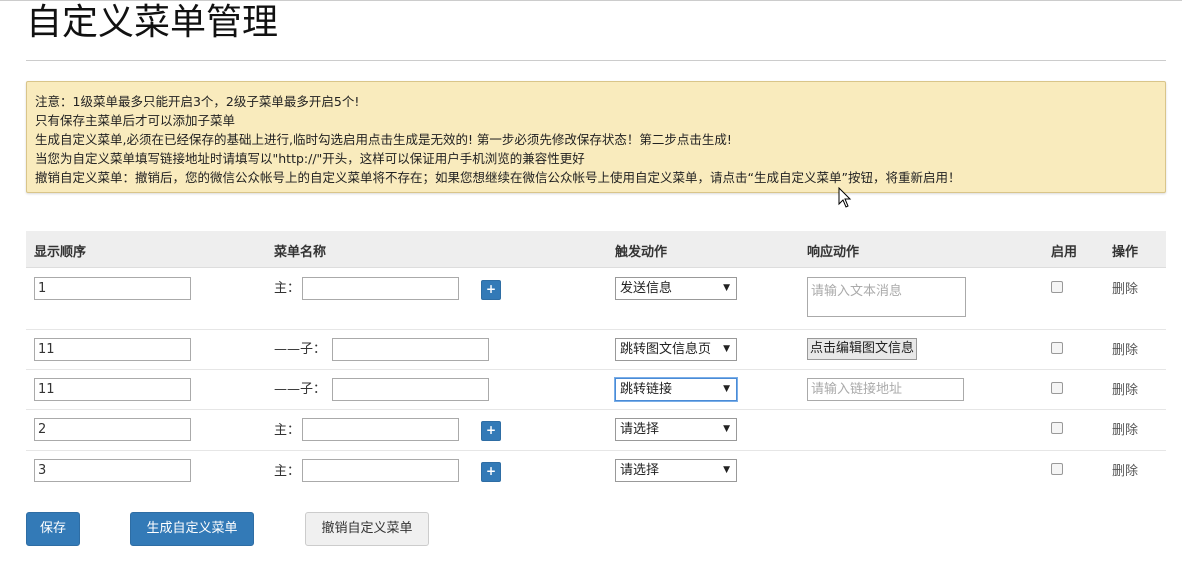 This screenshot has width=1182, height=564. What do you see at coordinates (676, 349) in the screenshot?
I see `trigger-select: 跳转图文信息页 ▼` at bounding box center [676, 349].